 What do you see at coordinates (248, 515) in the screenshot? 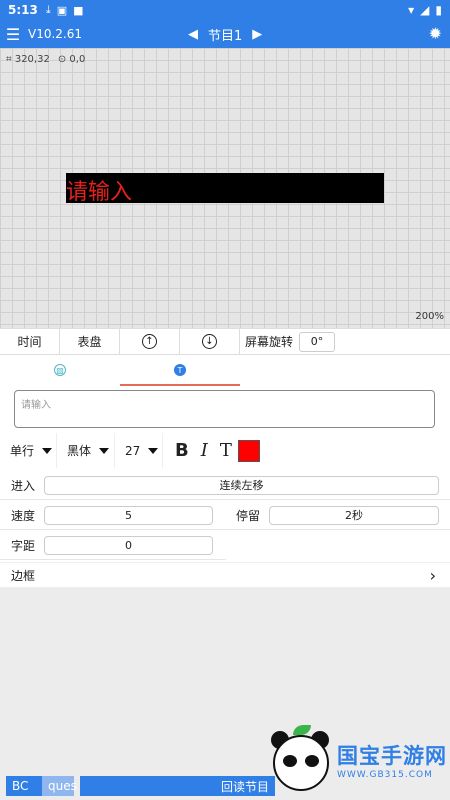
I see `stay-label: 停留` at bounding box center [248, 515].